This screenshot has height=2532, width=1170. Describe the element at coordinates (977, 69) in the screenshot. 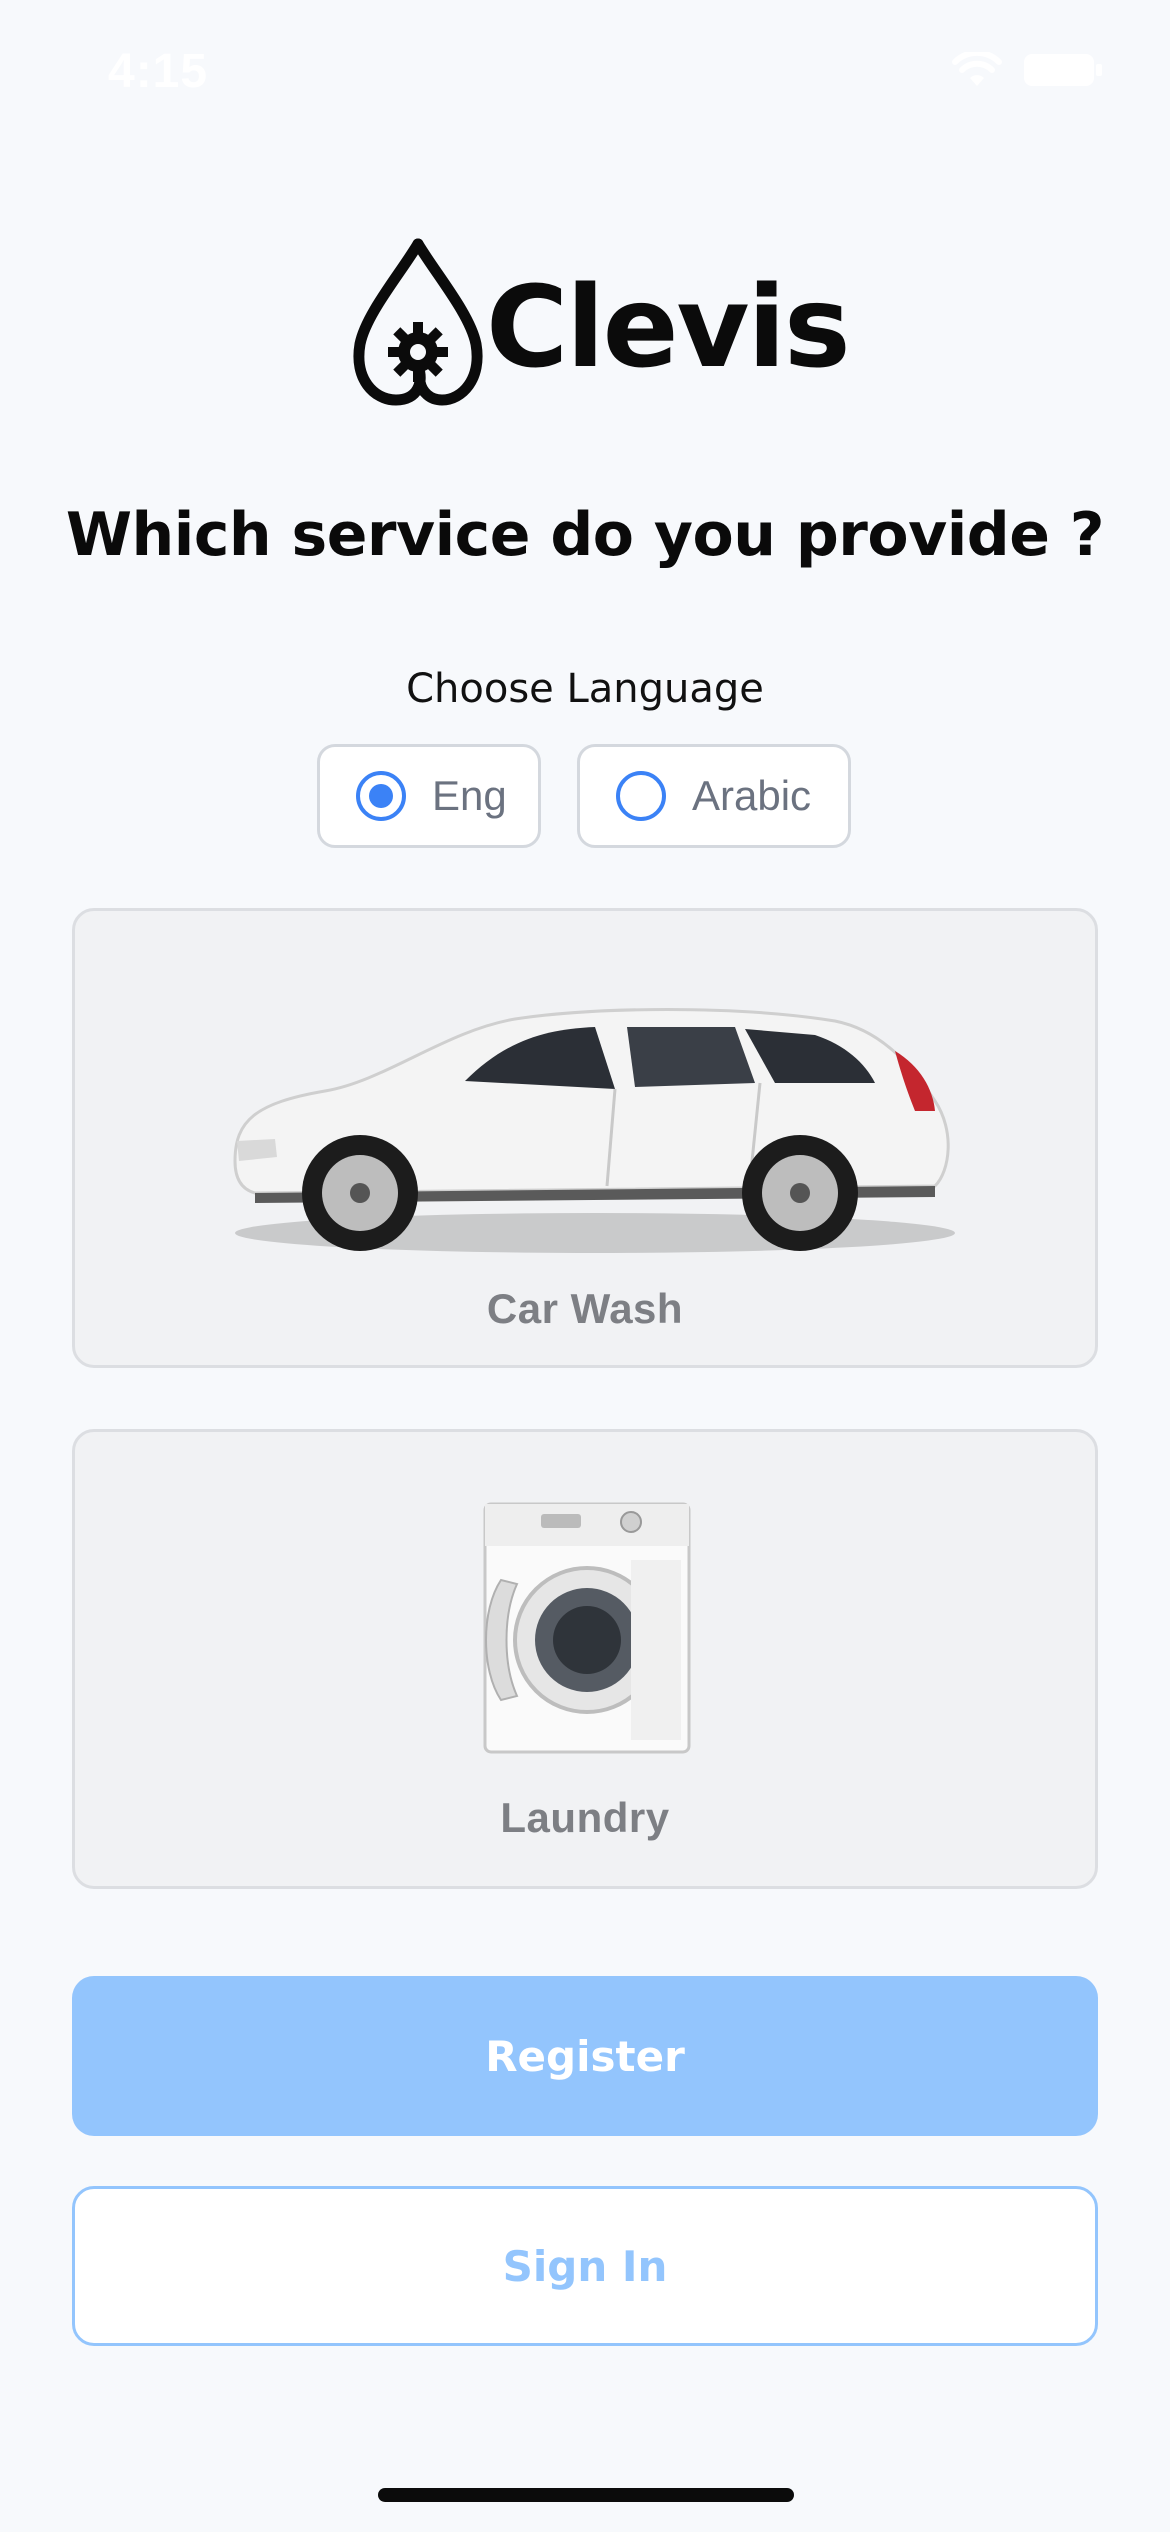

I see `wifi-icon` at that location.